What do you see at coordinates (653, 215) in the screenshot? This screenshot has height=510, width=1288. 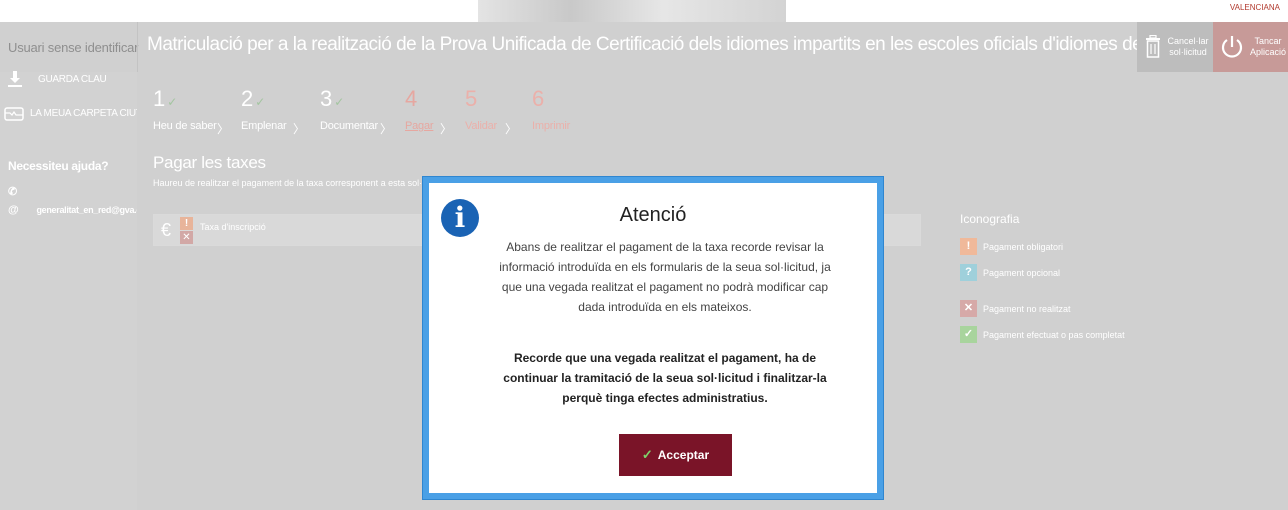 I see `dialog-title: Atenció` at bounding box center [653, 215].